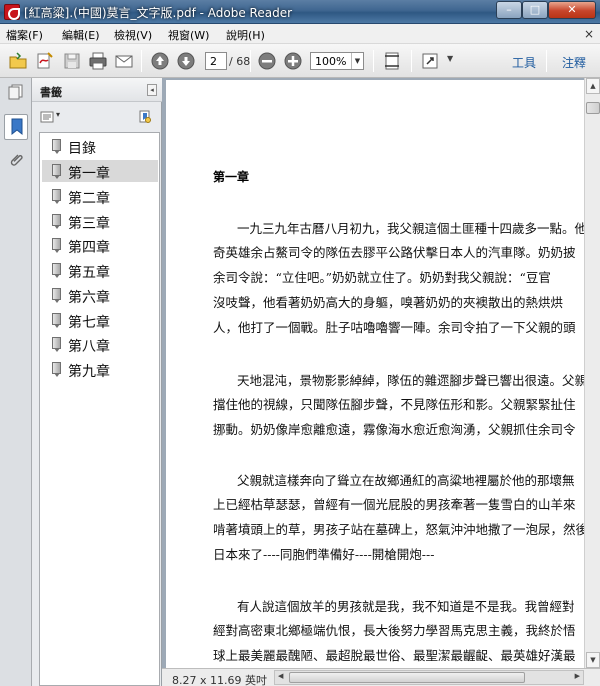 Image resolution: width=600 pixels, height=686 pixels. What do you see at coordinates (592, 373) in the screenshot?
I see `vertical-scrollbar: ▲ ▼` at bounding box center [592, 373].